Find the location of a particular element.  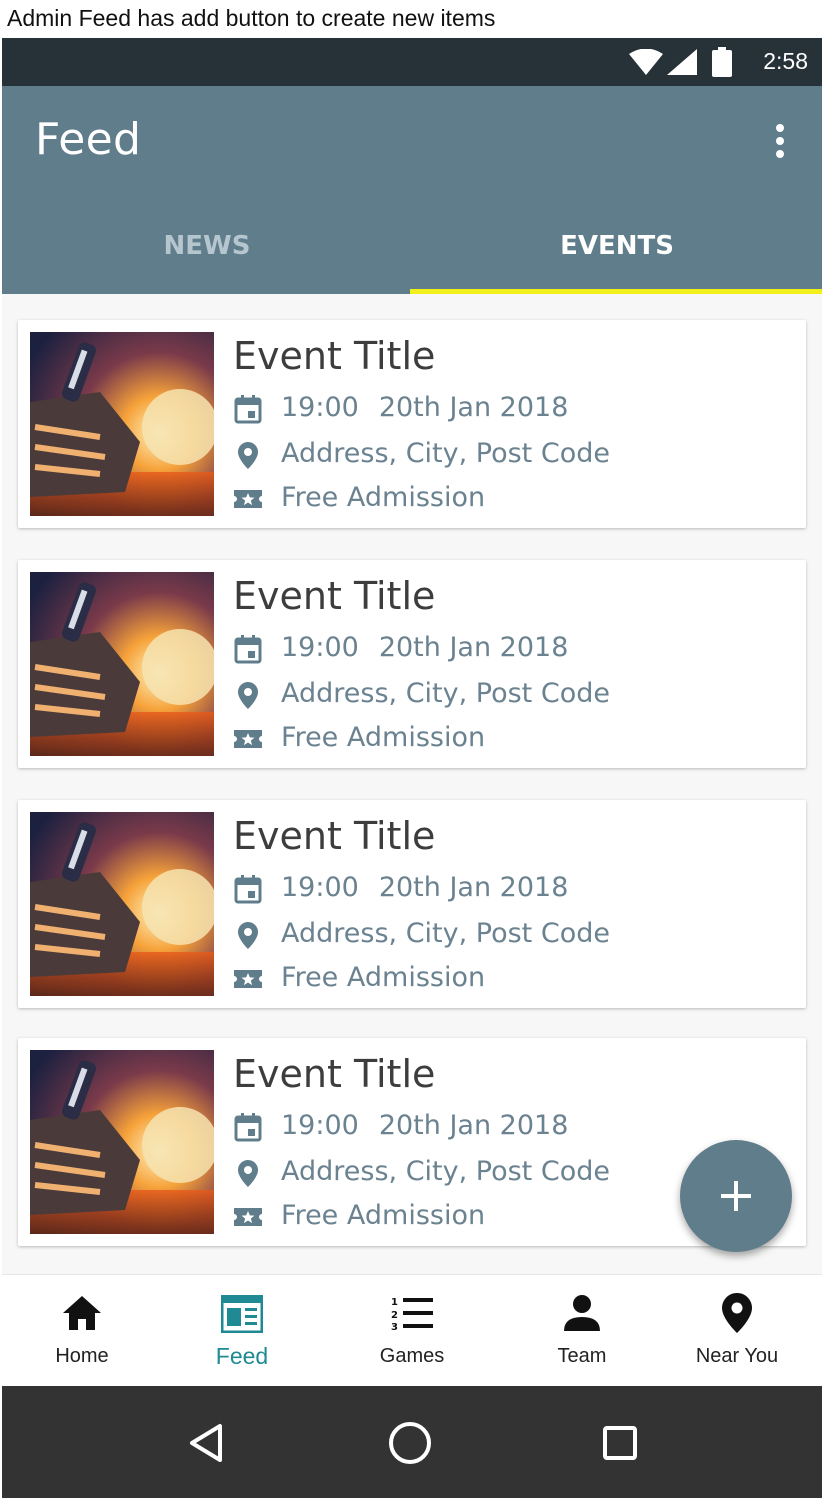

nav-home: Home is located at coordinates (82, 1331).